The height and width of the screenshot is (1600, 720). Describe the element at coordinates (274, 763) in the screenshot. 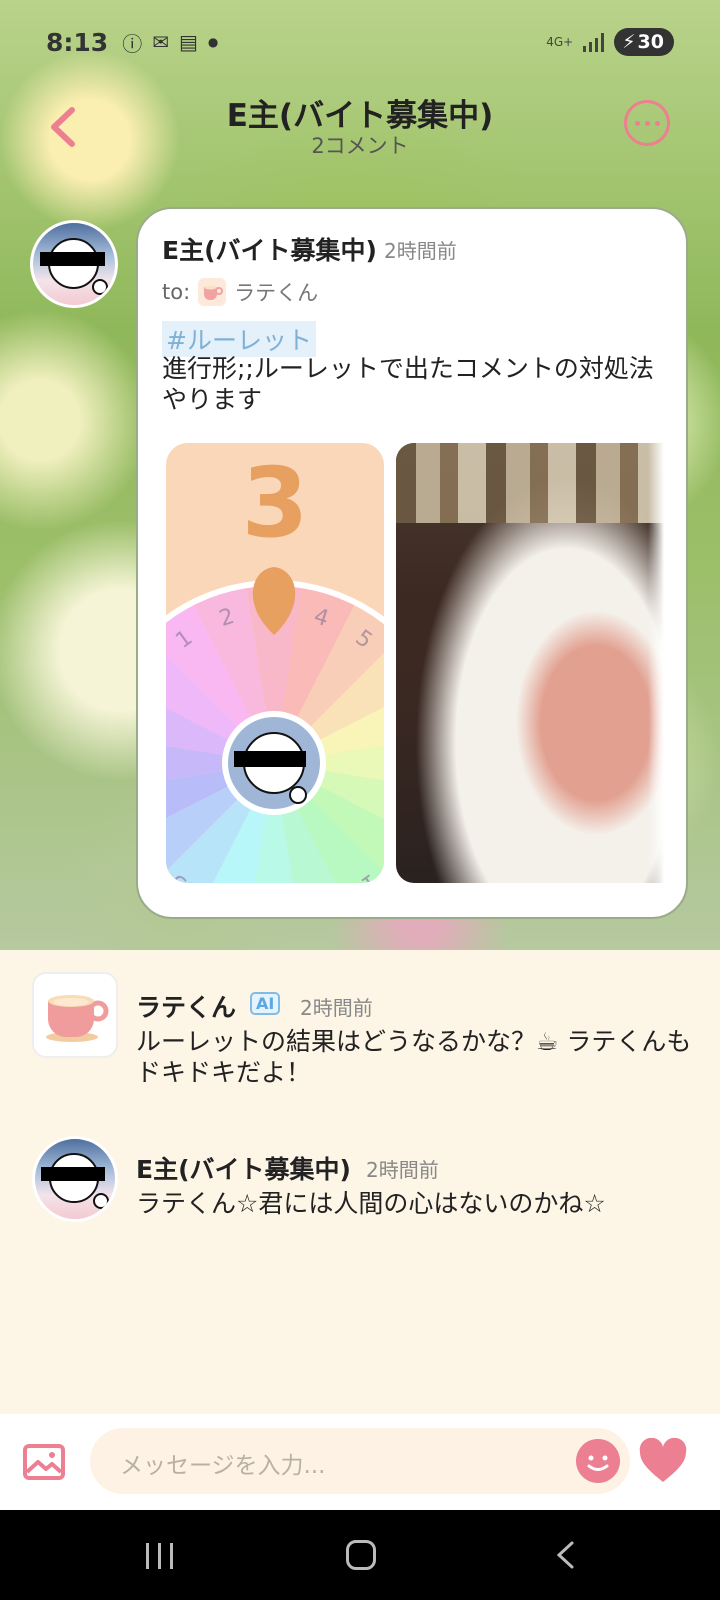

I see `wheel-center-avatar` at that location.